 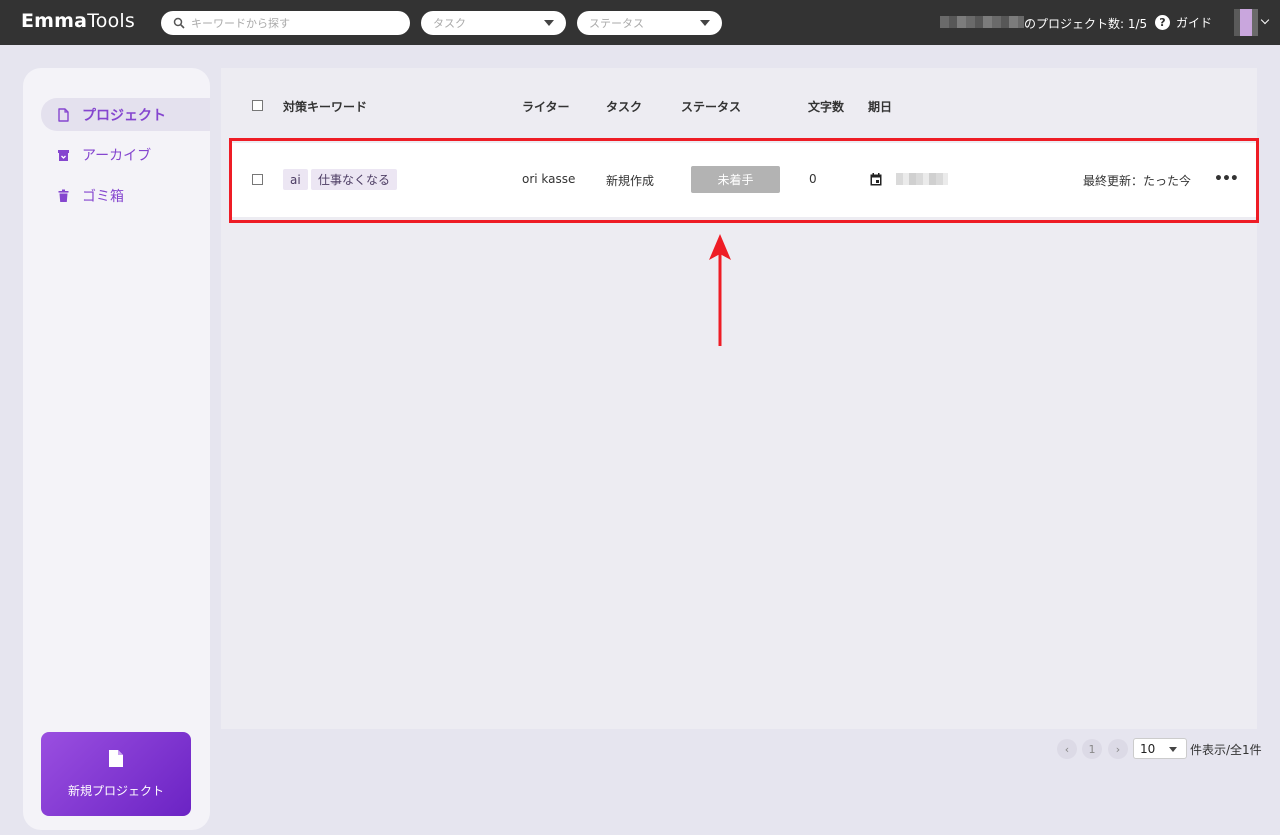 What do you see at coordinates (63, 155) in the screenshot?
I see `archive-icon` at bounding box center [63, 155].